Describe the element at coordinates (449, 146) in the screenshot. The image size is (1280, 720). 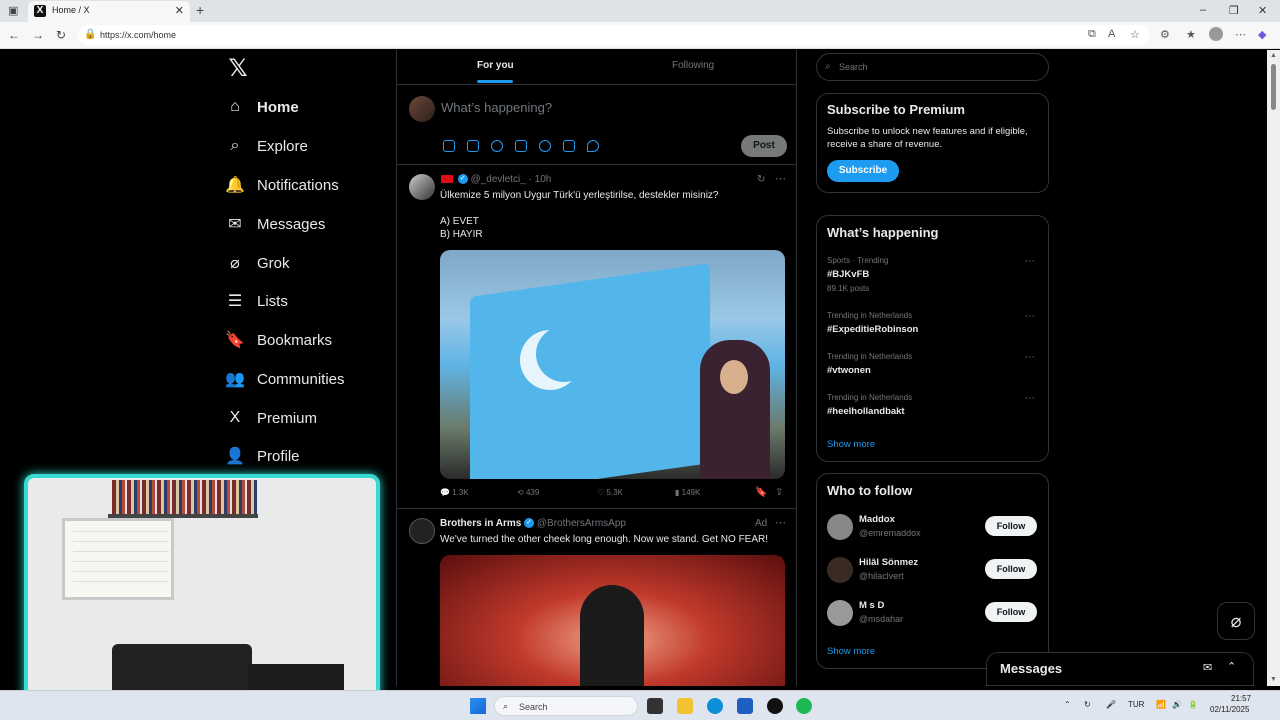
I see `image-icon` at that location.